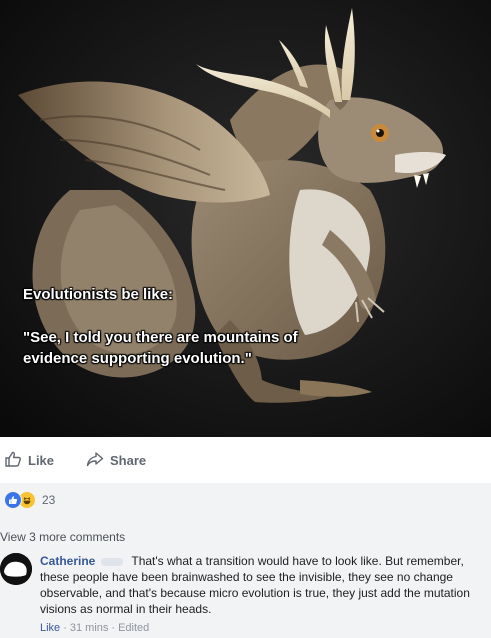 This screenshot has width=491, height=638. Describe the element at coordinates (112, 561) in the screenshot. I see `redacted-name-mark` at that location.